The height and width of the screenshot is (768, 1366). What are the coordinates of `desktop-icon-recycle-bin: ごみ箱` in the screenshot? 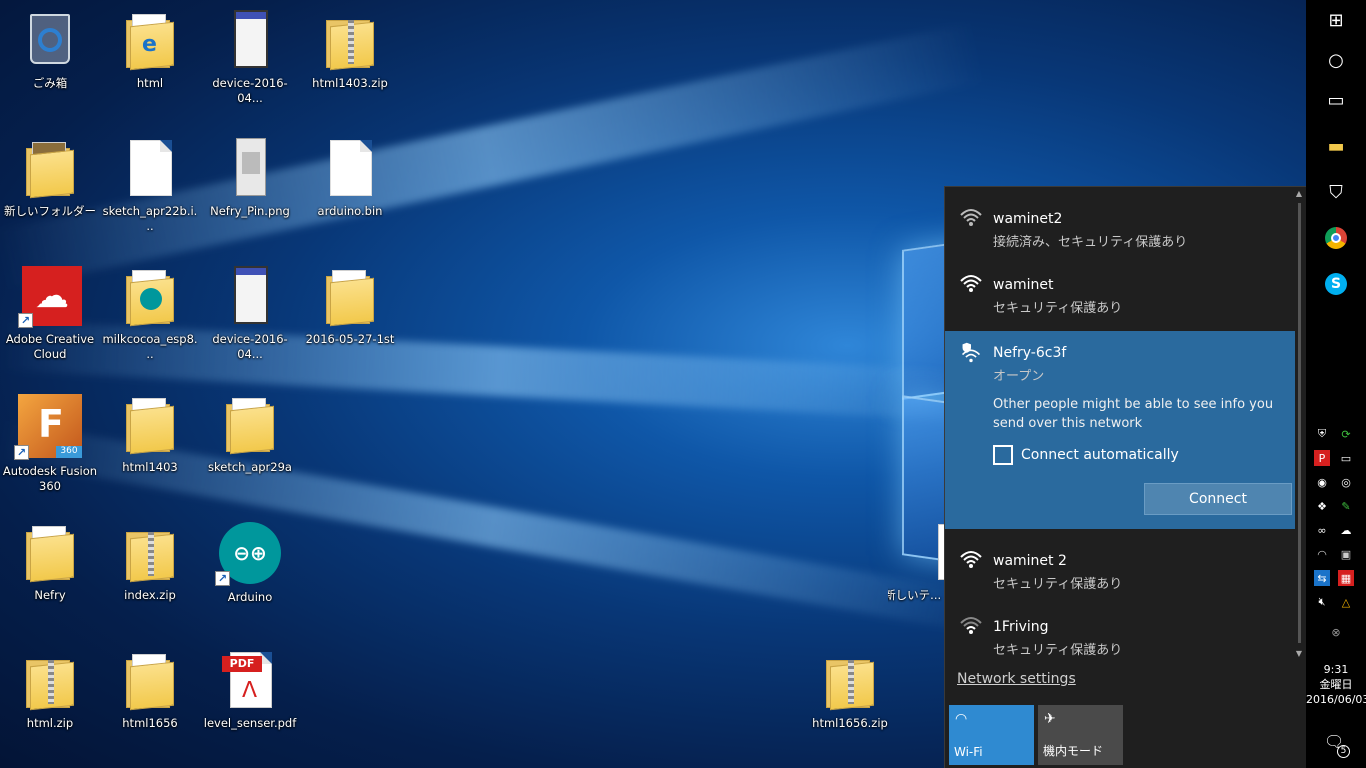 It's located at (50, 62).